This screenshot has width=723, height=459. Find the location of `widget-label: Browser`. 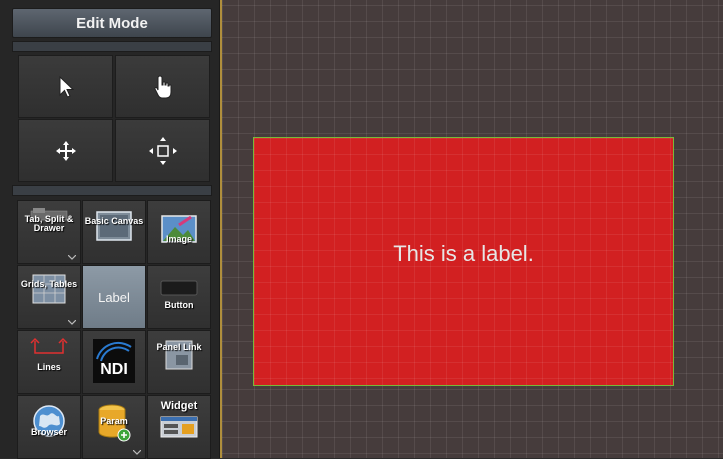

widget-label: Browser is located at coordinates (48, 432).